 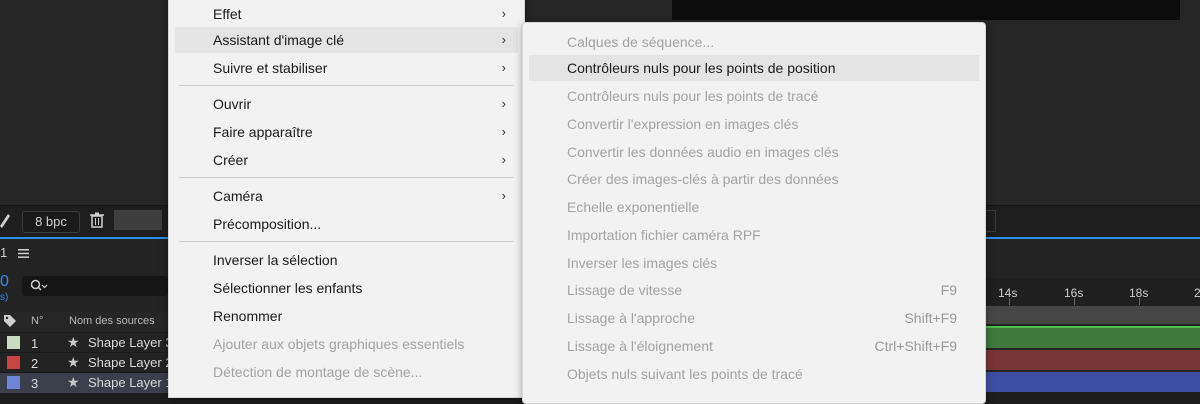 What do you see at coordinates (1197, 293) in the screenshot?
I see `ruler-label: 2` at bounding box center [1197, 293].